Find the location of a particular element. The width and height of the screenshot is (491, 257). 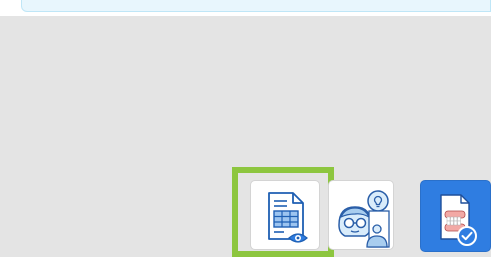

dental-document-check-icon is located at coordinates (458, 220).